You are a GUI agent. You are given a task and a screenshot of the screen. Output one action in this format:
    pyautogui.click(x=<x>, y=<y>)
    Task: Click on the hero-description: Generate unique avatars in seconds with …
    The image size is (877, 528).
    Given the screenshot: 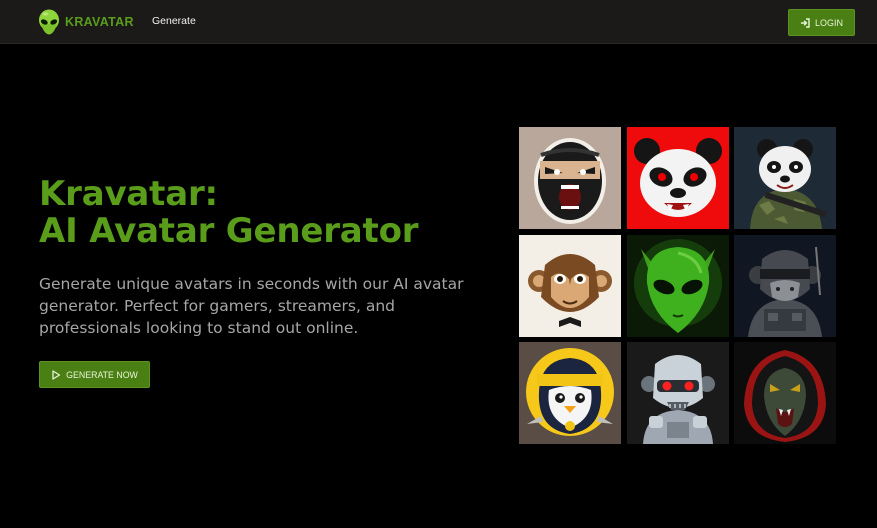 What is the action you would take?
    pyautogui.click(x=251, y=306)
    